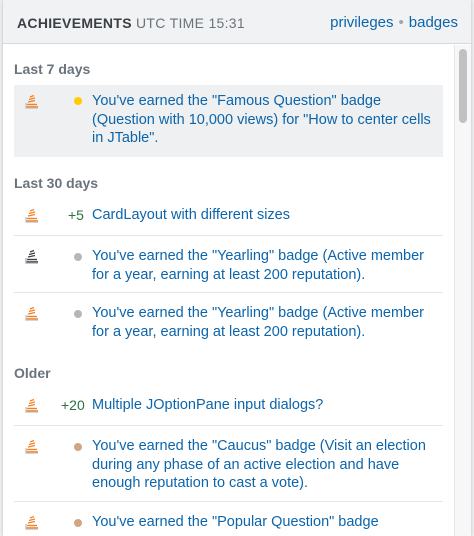 The height and width of the screenshot is (536, 474). What do you see at coordinates (52, 69) in the screenshot?
I see `section-label-last-7-days: Last 7 days` at bounding box center [52, 69].